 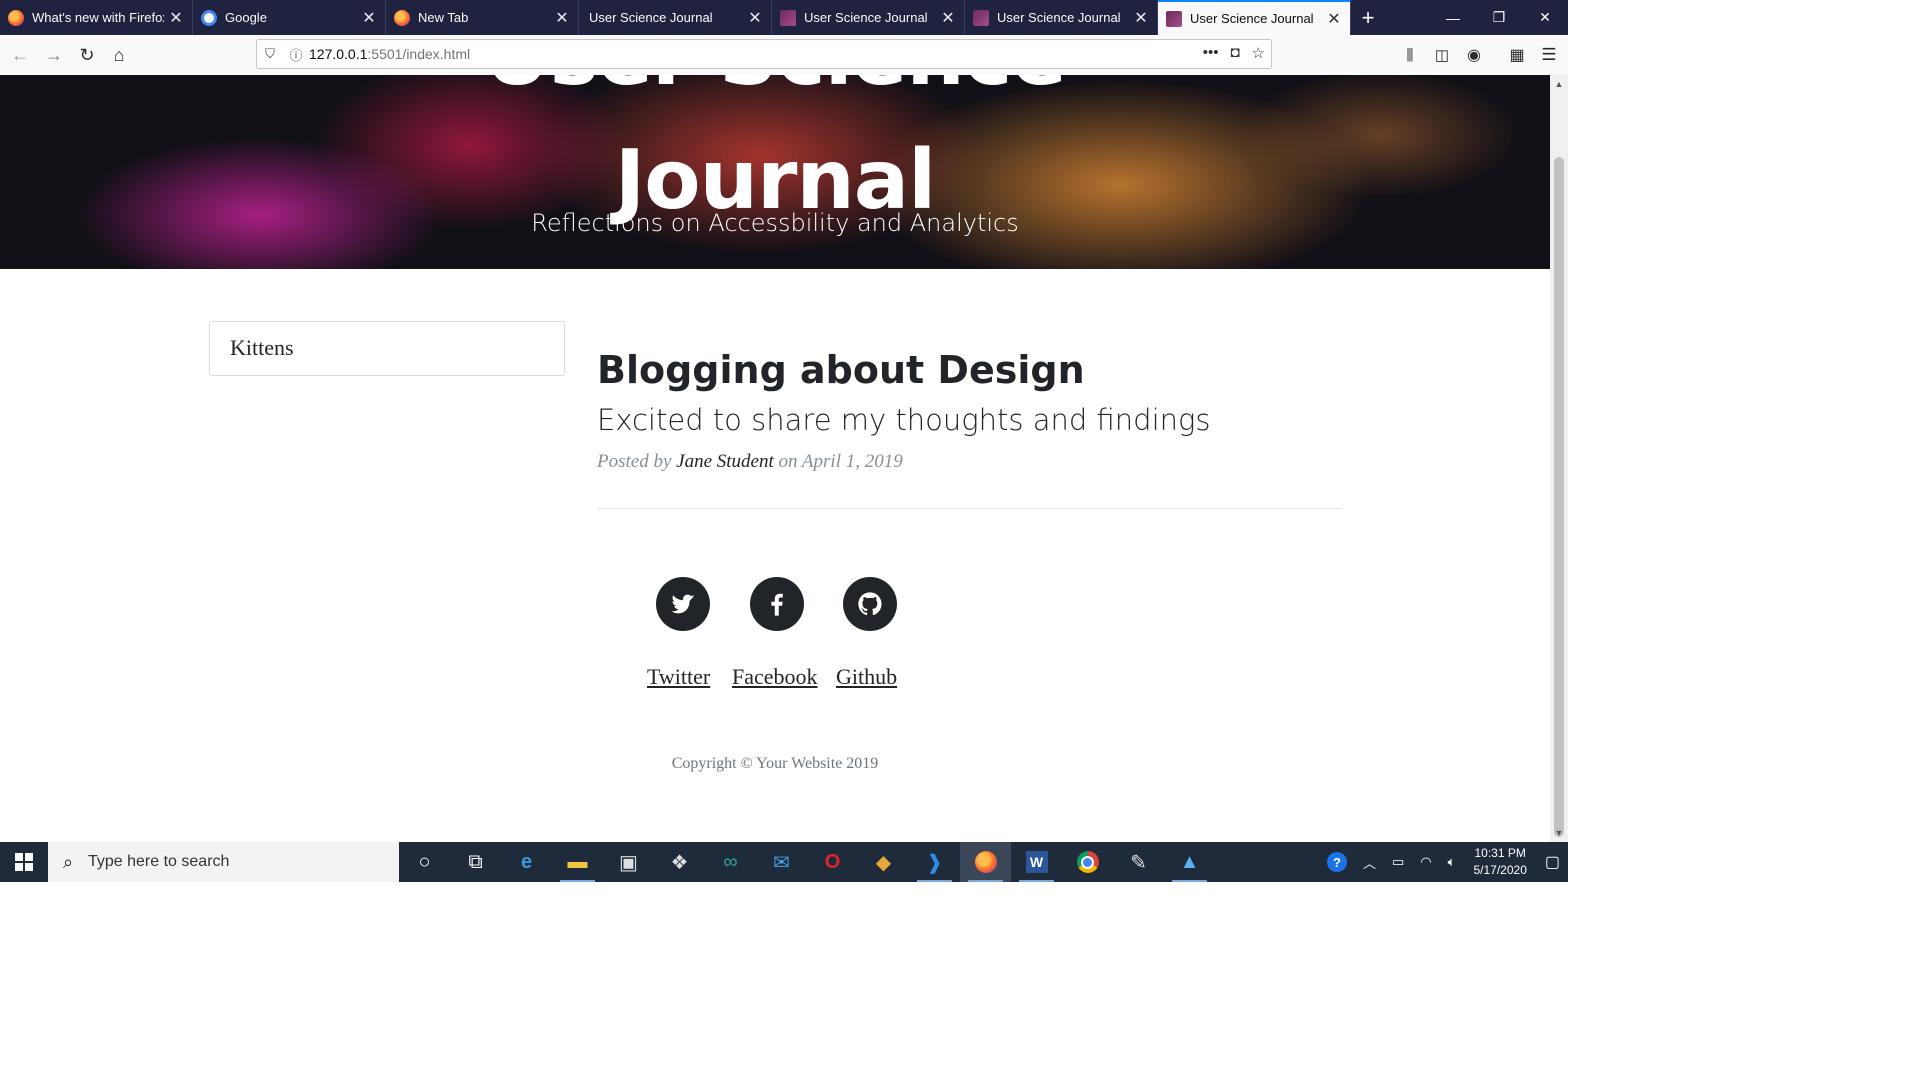 What do you see at coordinates (675, 17) in the screenshot?
I see `tab-user-science-1: User Science Journal ✕` at bounding box center [675, 17].